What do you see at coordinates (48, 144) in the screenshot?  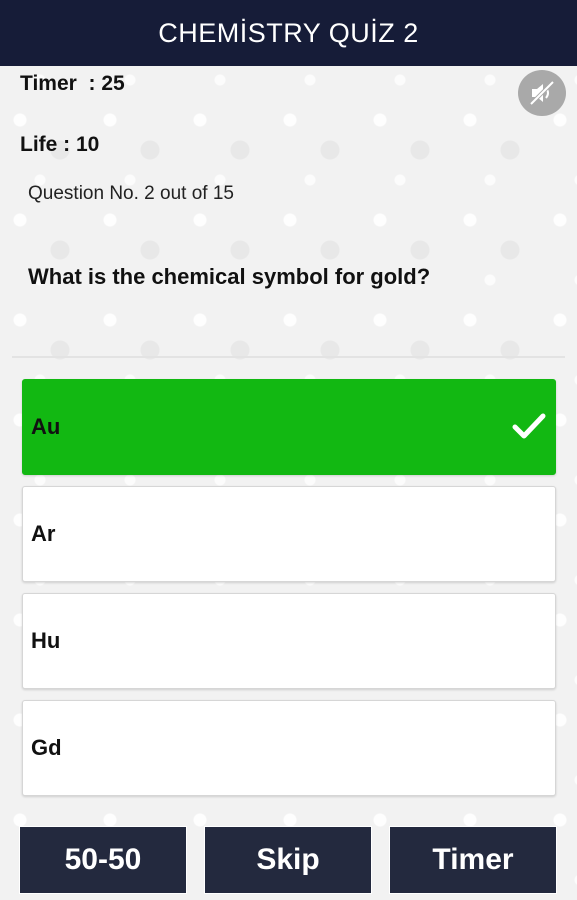 I see `life-label: Life :` at bounding box center [48, 144].